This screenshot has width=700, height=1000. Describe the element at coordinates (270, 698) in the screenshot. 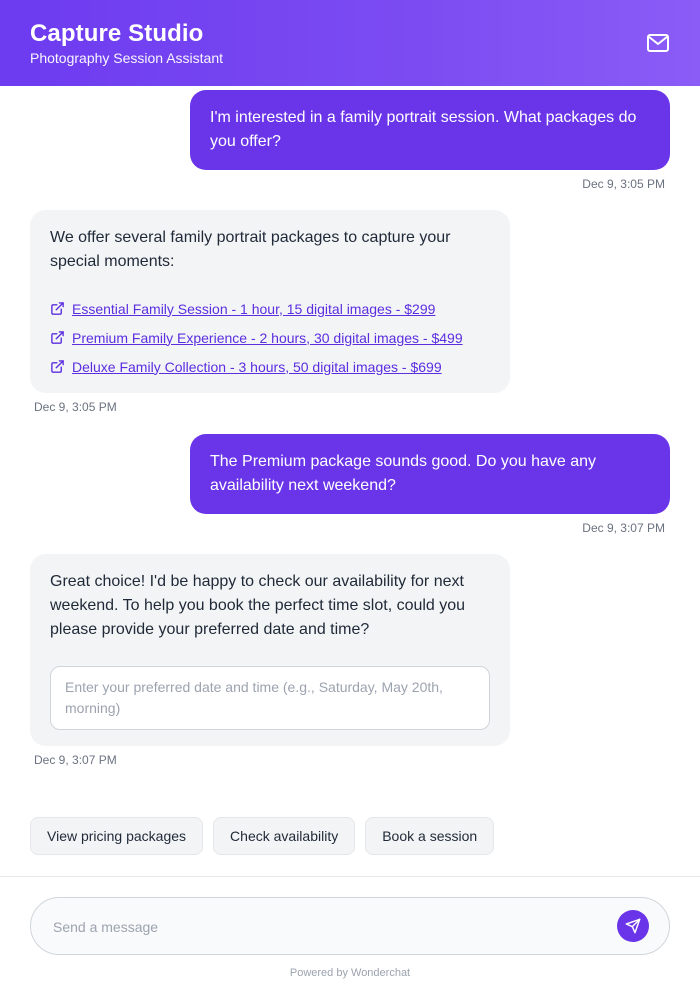

I see `preferred-date-input` at that location.